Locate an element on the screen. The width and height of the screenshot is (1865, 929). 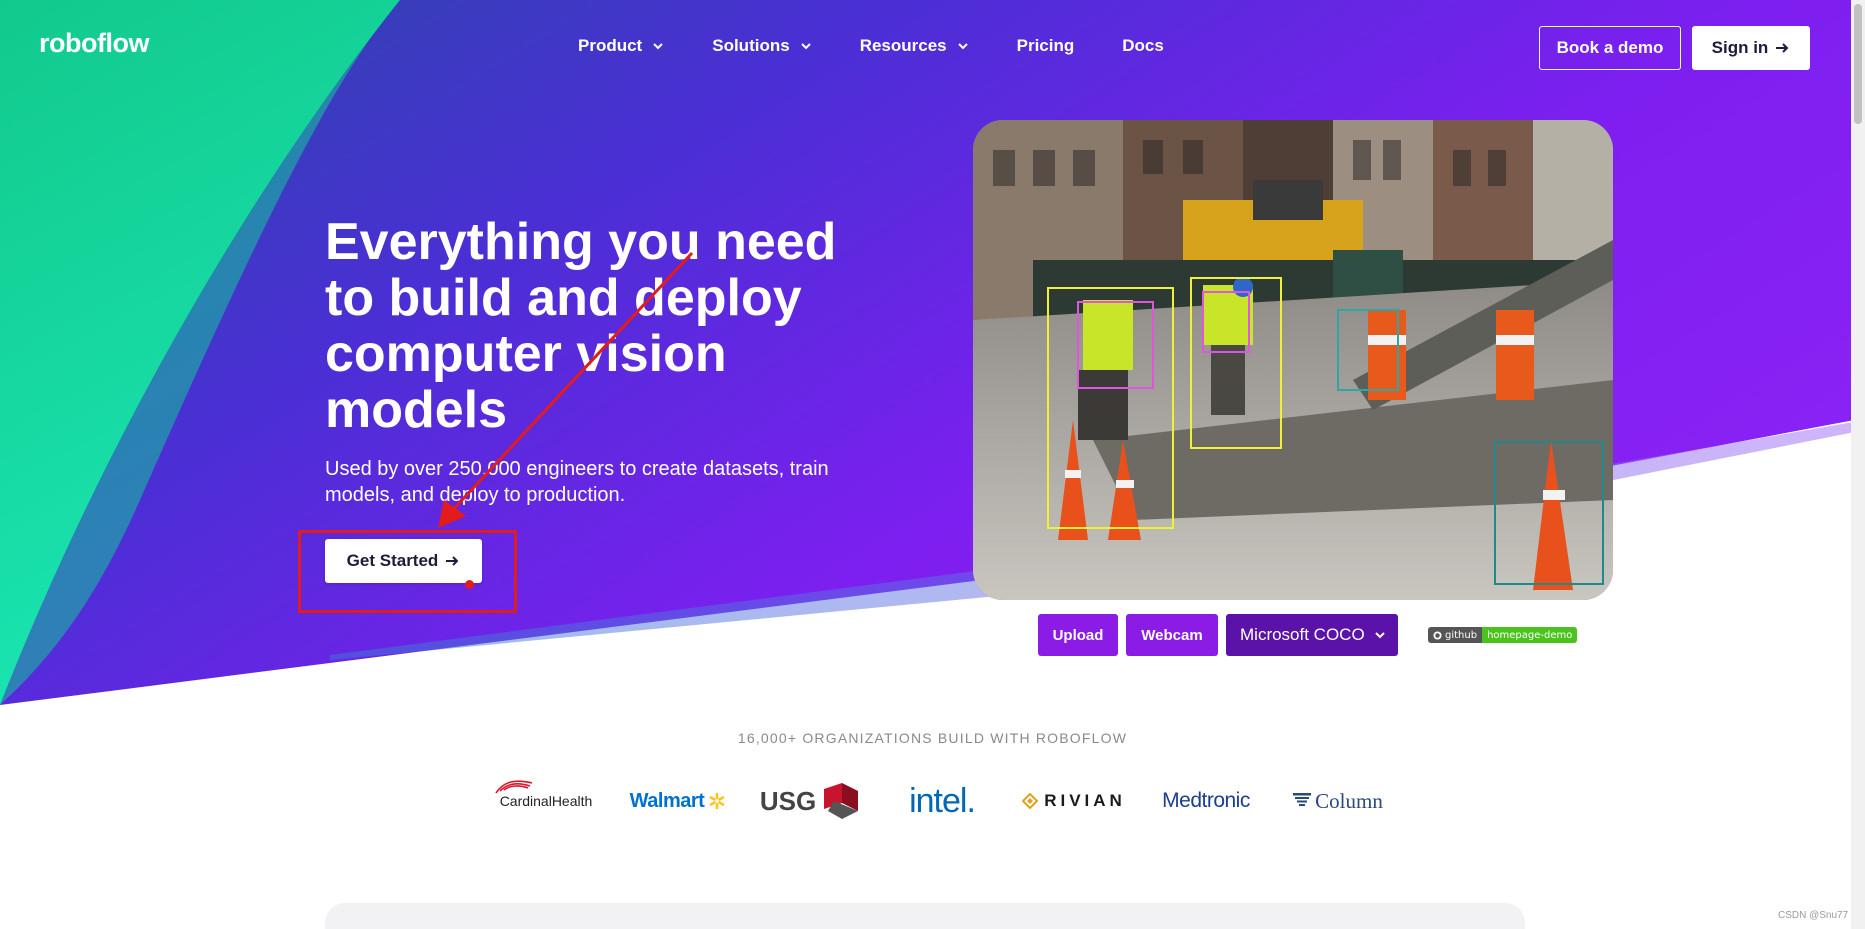
nav-item-pricing: Pricing is located at coordinates (1046, 46).